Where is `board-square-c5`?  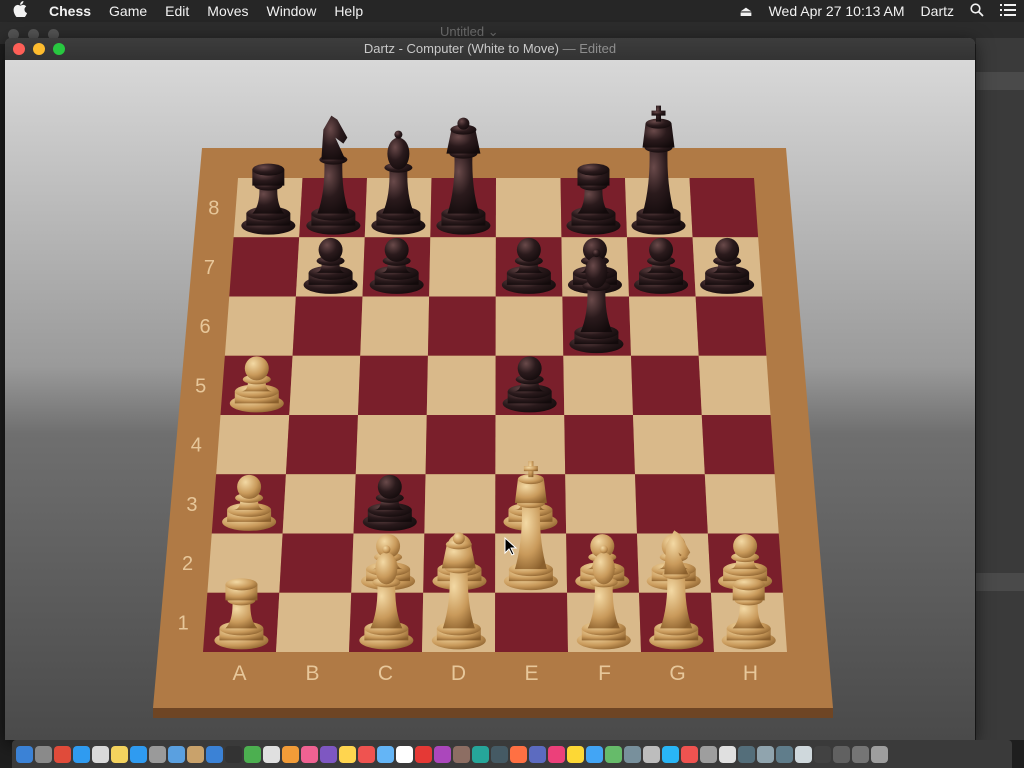 board-square-c5 is located at coordinates (393, 385).